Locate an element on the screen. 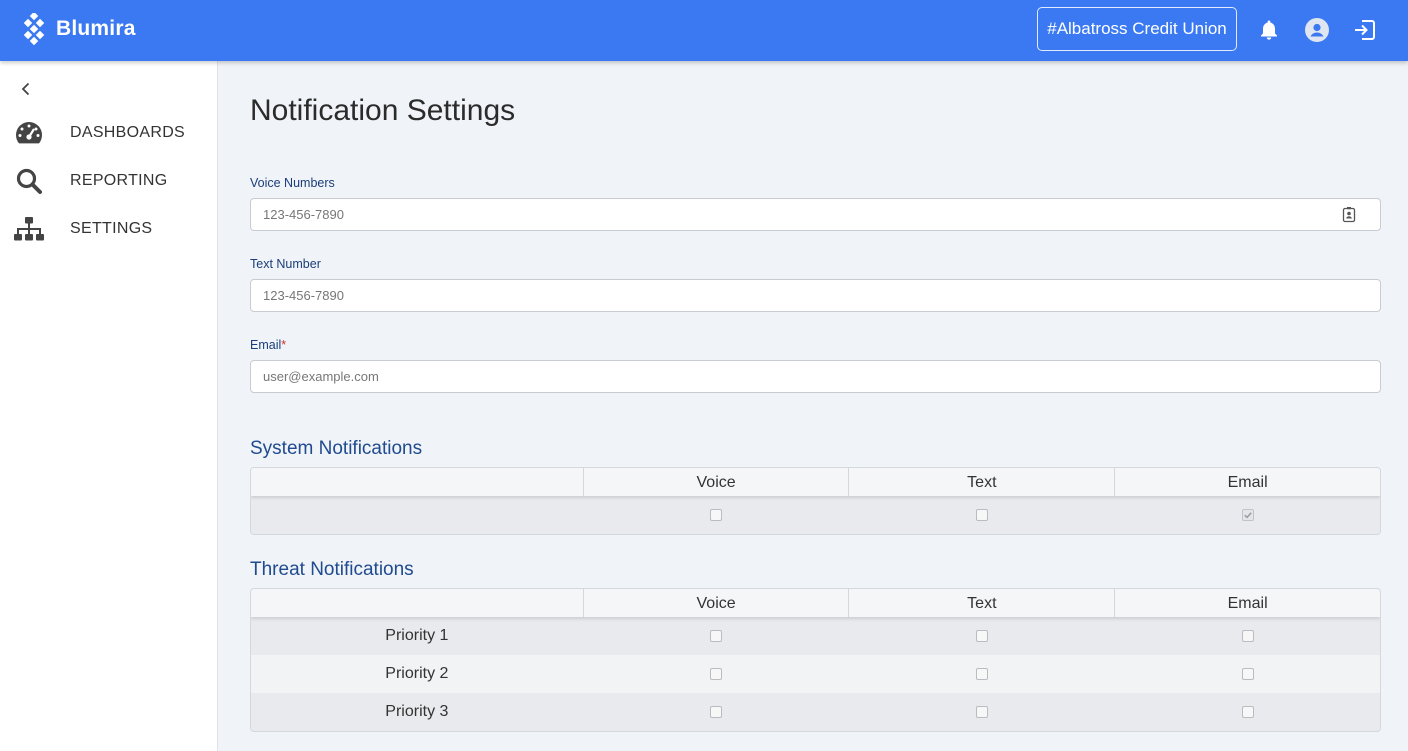 The image size is (1408, 751). table-row: Priority 2 is located at coordinates (815, 674).